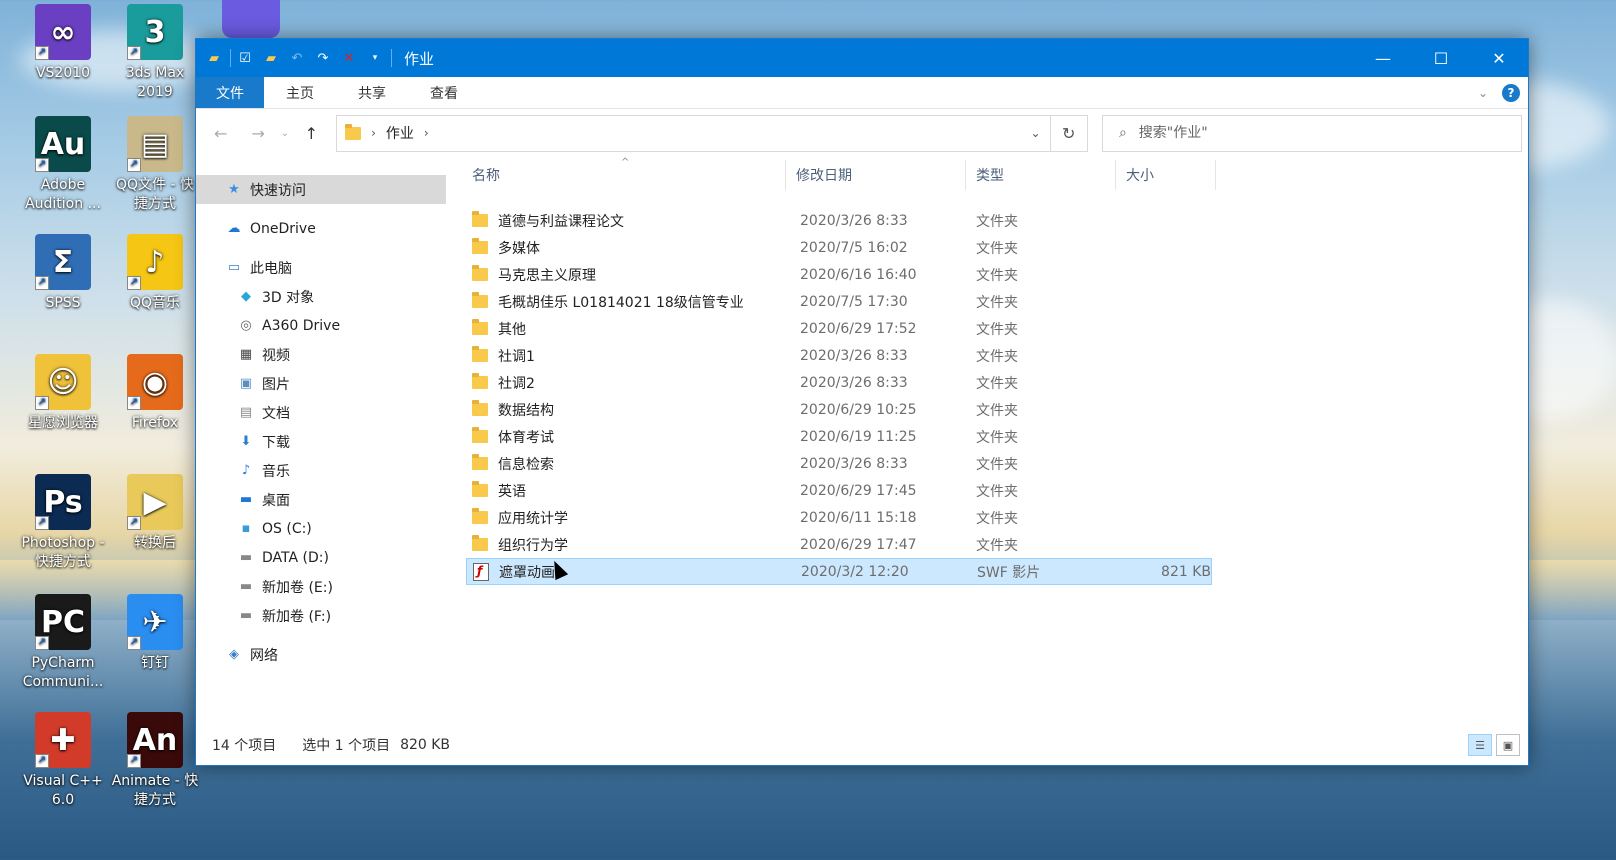 The height and width of the screenshot is (860, 1616). Describe the element at coordinates (323, 58) in the screenshot. I see `redo-icon: ↷` at that location.